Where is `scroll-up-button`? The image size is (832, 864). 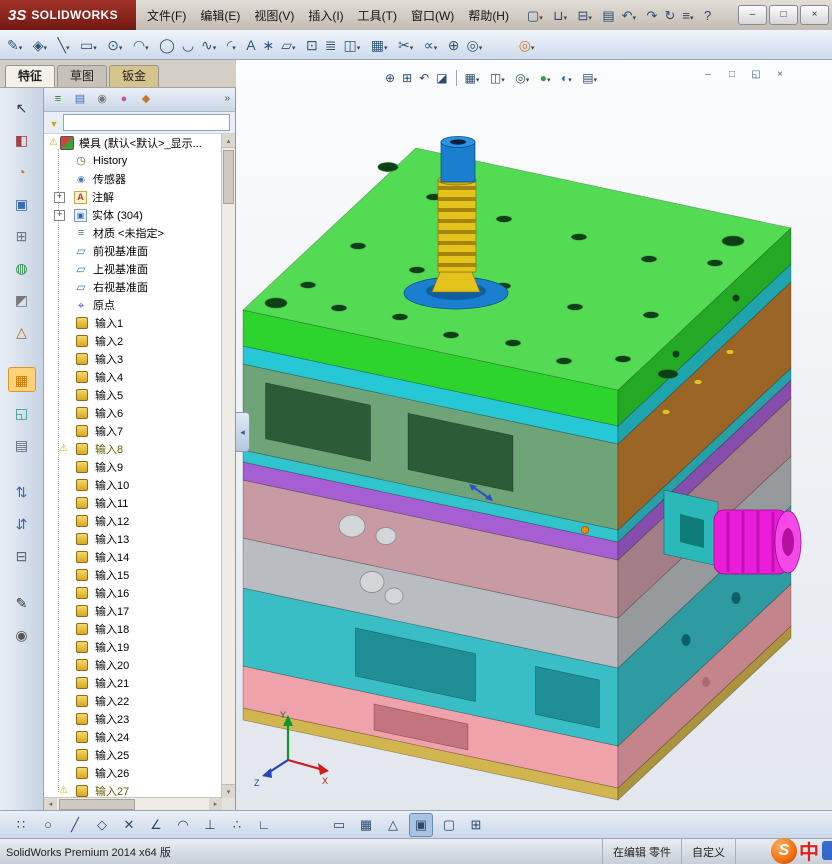 scroll-up-button is located at coordinates (228, 141).